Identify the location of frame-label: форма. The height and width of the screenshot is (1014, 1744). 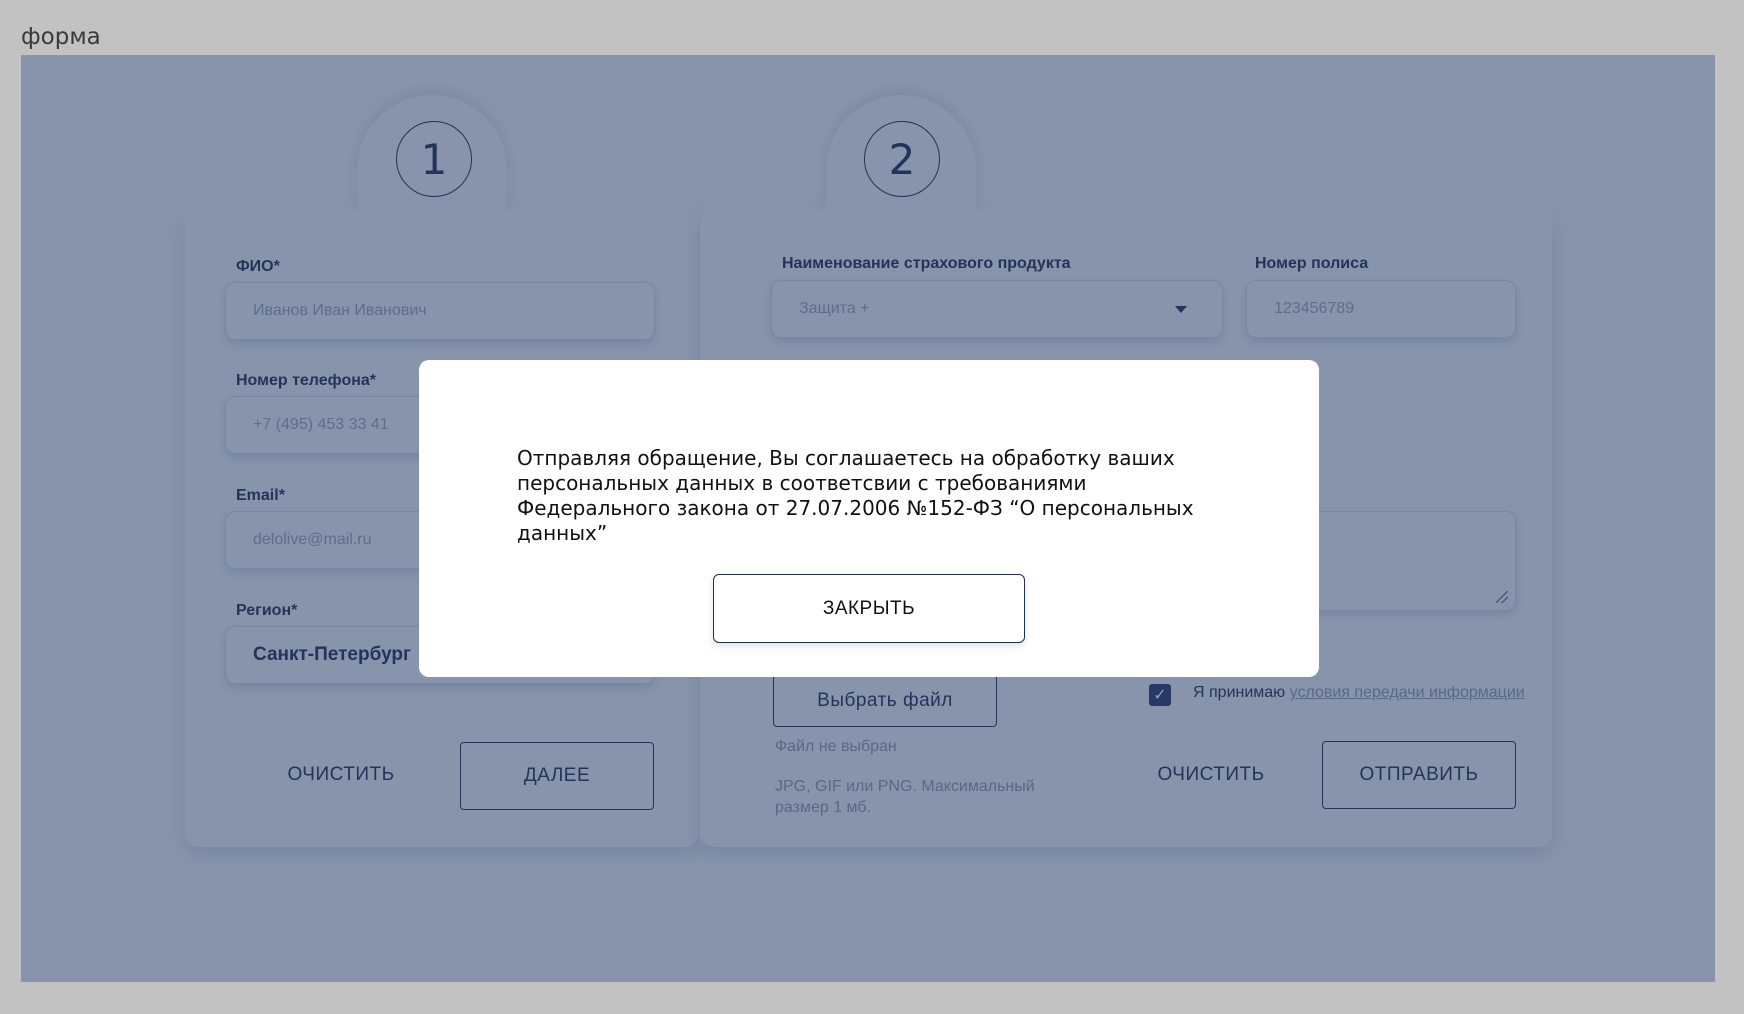
(61, 37).